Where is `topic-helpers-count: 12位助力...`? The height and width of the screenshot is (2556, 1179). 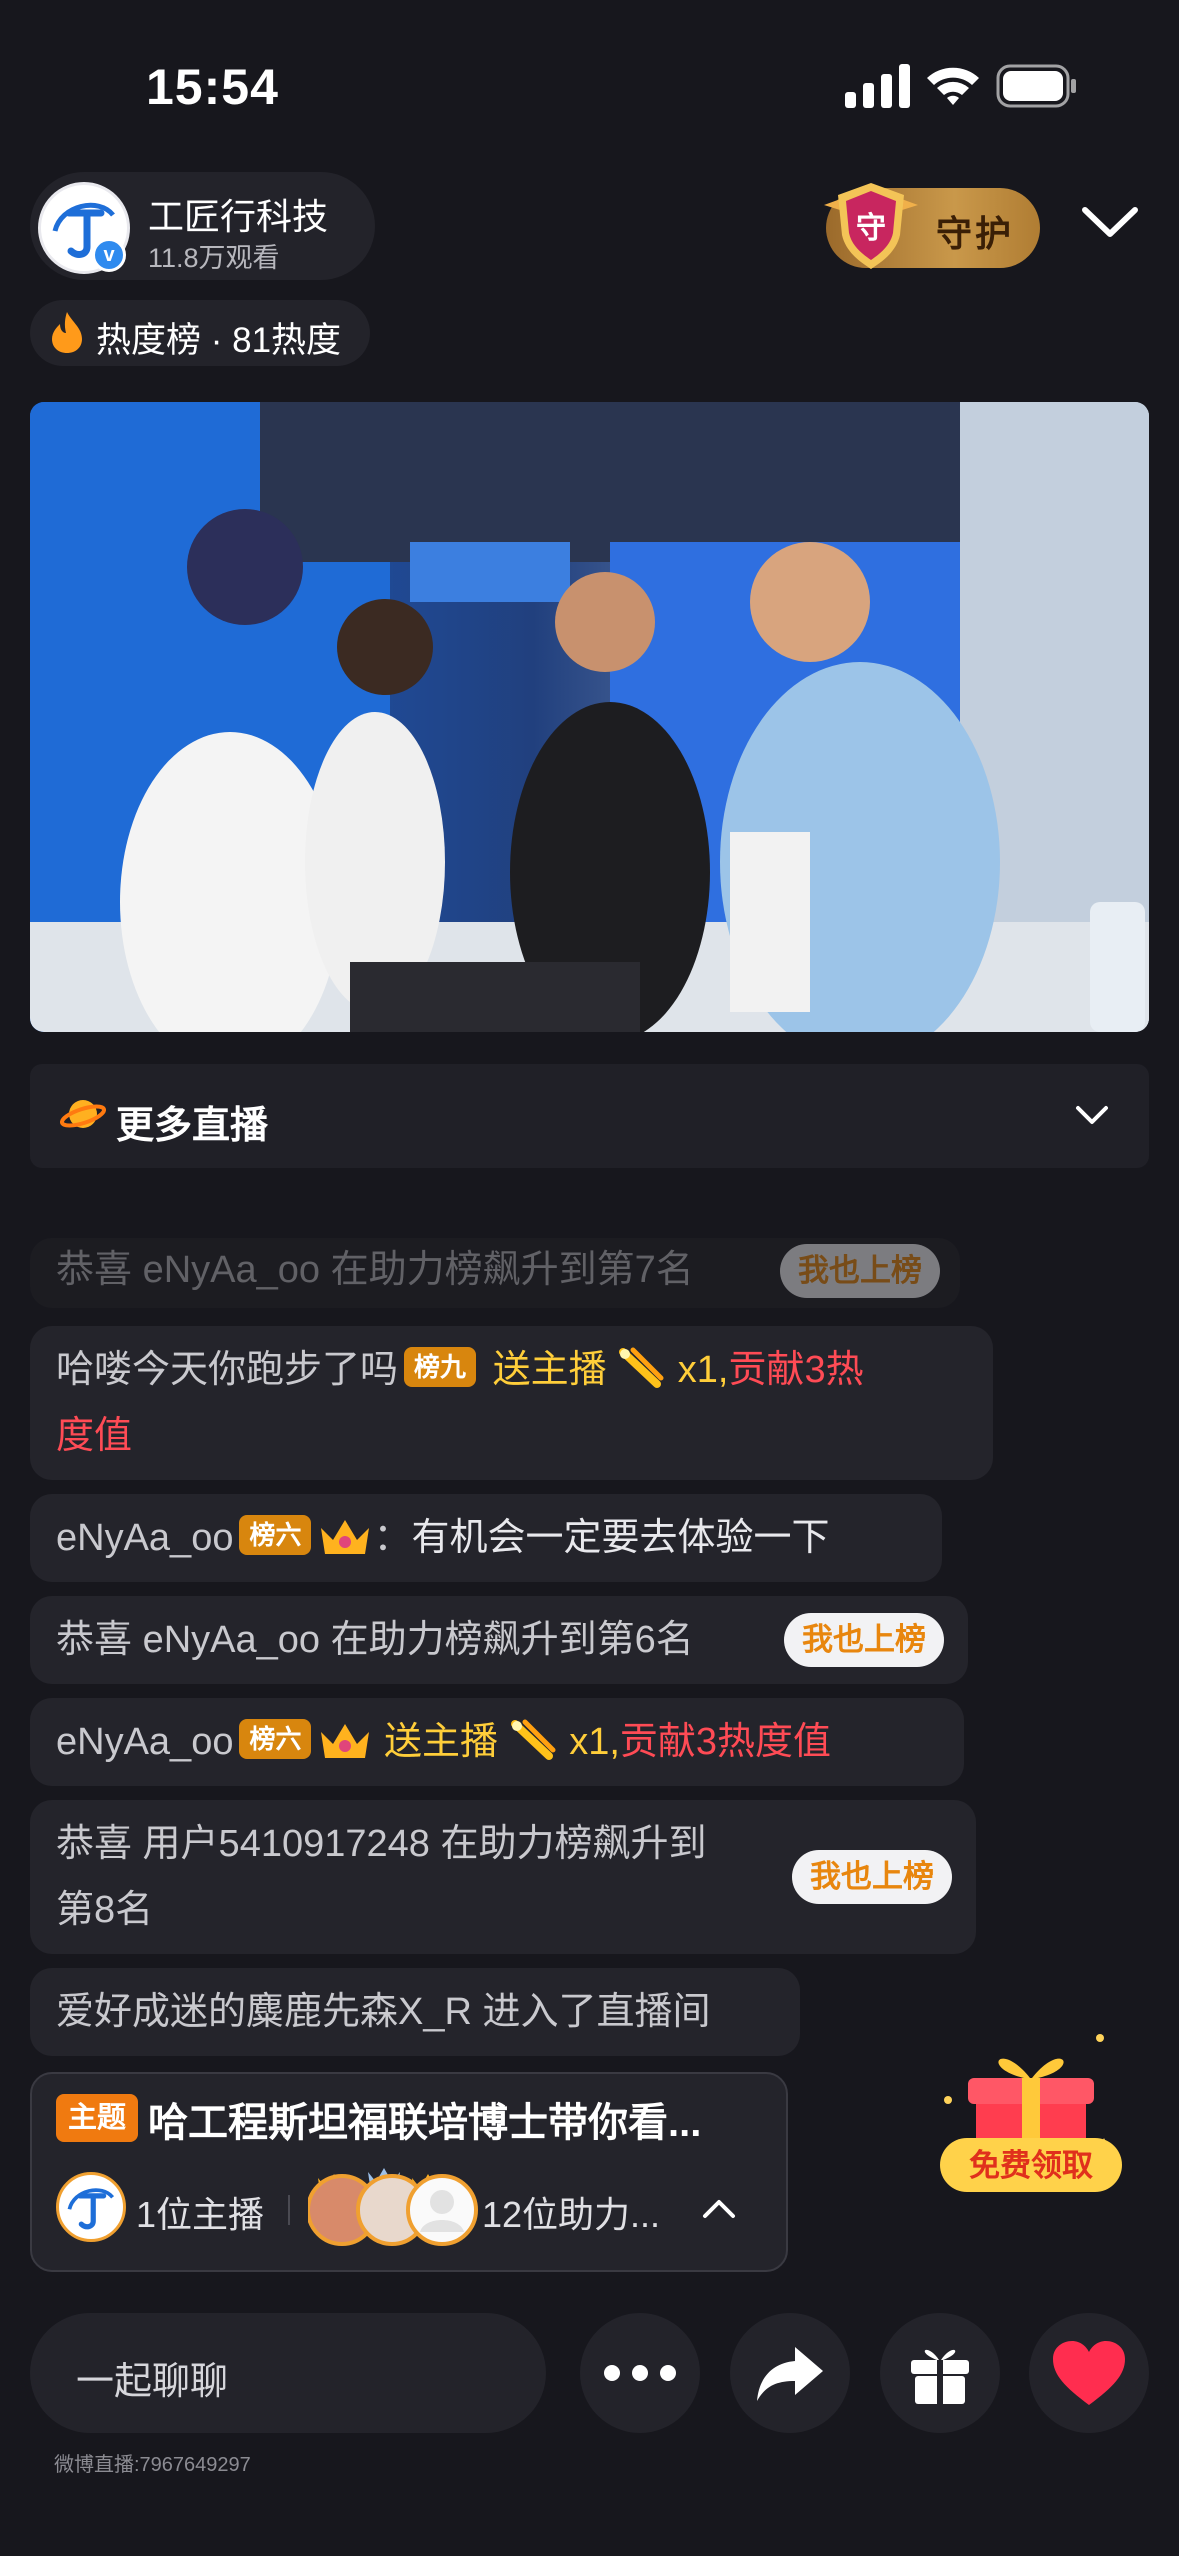 topic-helpers-count: 12位助力... is located at coordinates (571, 2214).